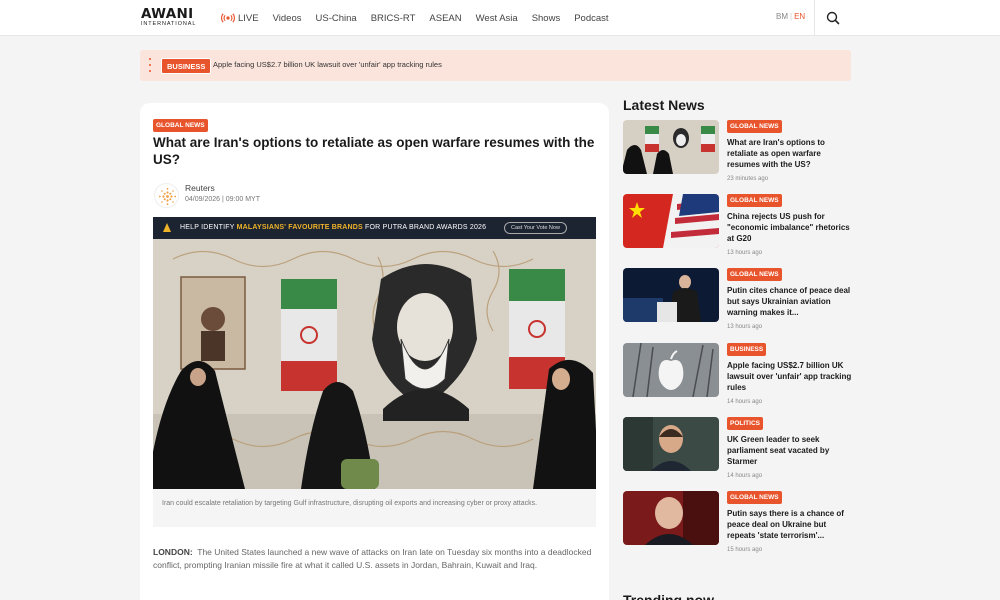 The height and width of the screenshot is (600, 1000). What do you see at coordinates (546, 18) in the screenshot?
I see `nav-item-shows: Shows` at bounding box center [546, 18].